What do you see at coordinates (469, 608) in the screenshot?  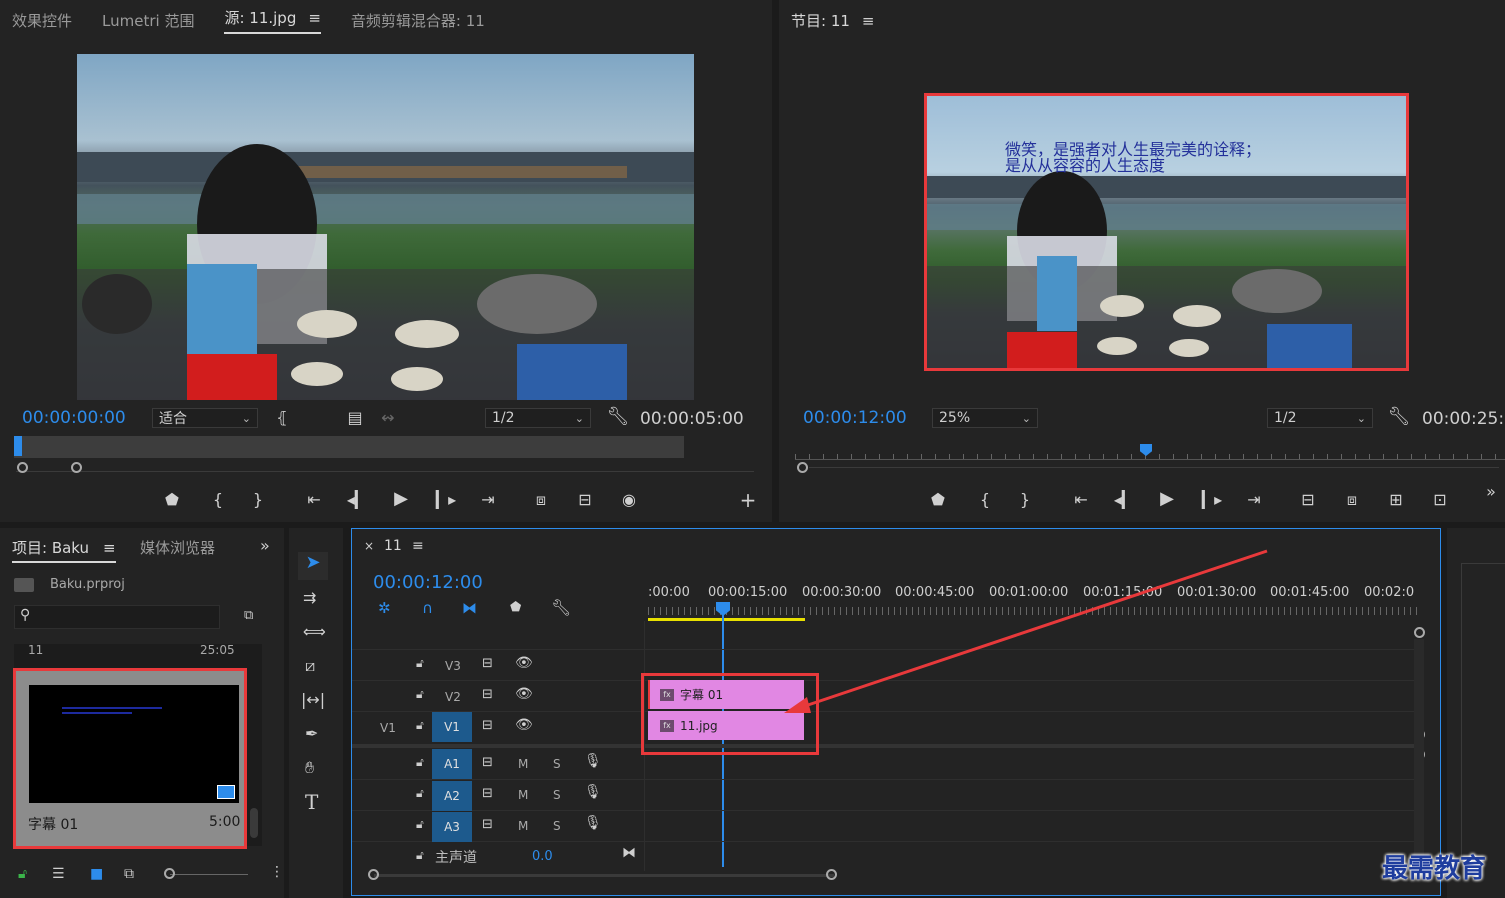 I see `add-marker-icon: ⧓` at bounding box center [469, 608].